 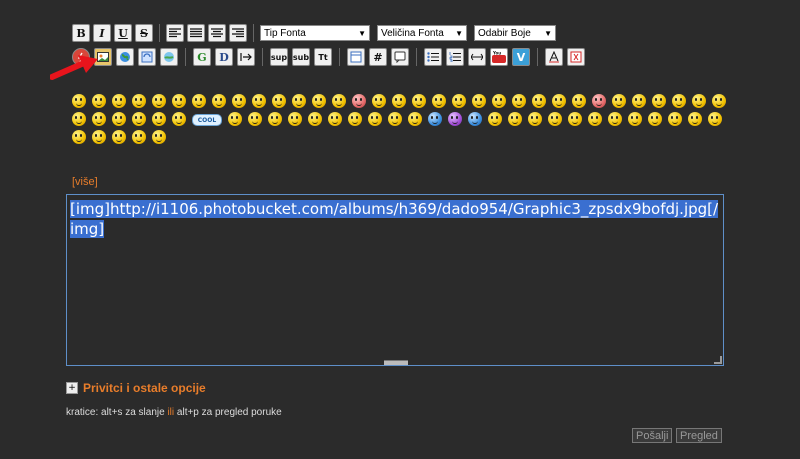 I want to click on google-icon: G, so click(x=202, y=57).